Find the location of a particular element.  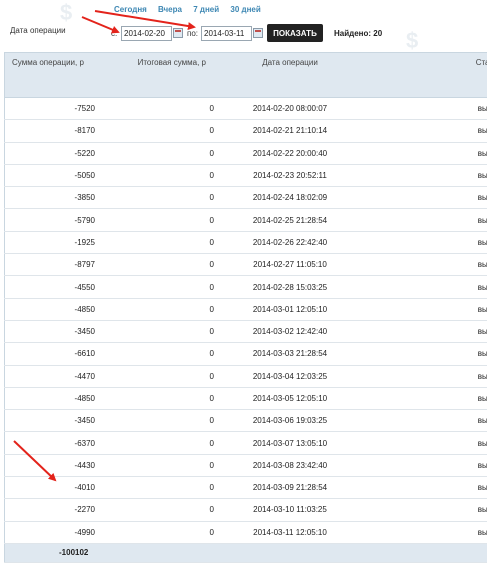

cell-date: 2014-02-23 20:52:11 is located at coordinates (290, 175).